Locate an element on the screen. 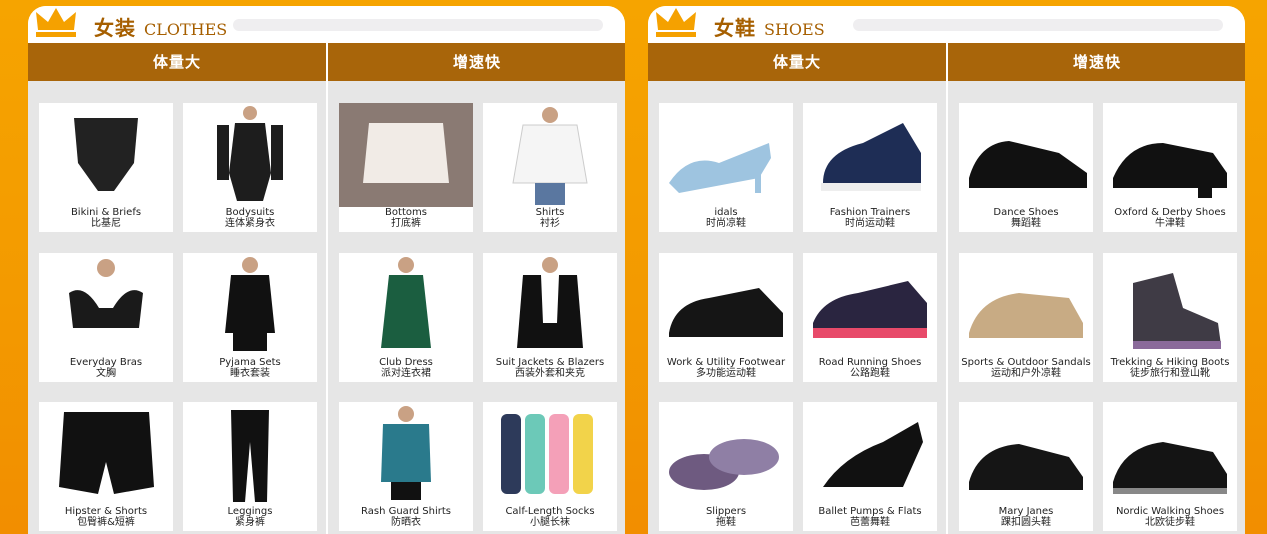 The width and height of the screenshot is (1267, 534). product-name-zh: 踝扣圆头鞋 is located at coordinates (1026, 522).